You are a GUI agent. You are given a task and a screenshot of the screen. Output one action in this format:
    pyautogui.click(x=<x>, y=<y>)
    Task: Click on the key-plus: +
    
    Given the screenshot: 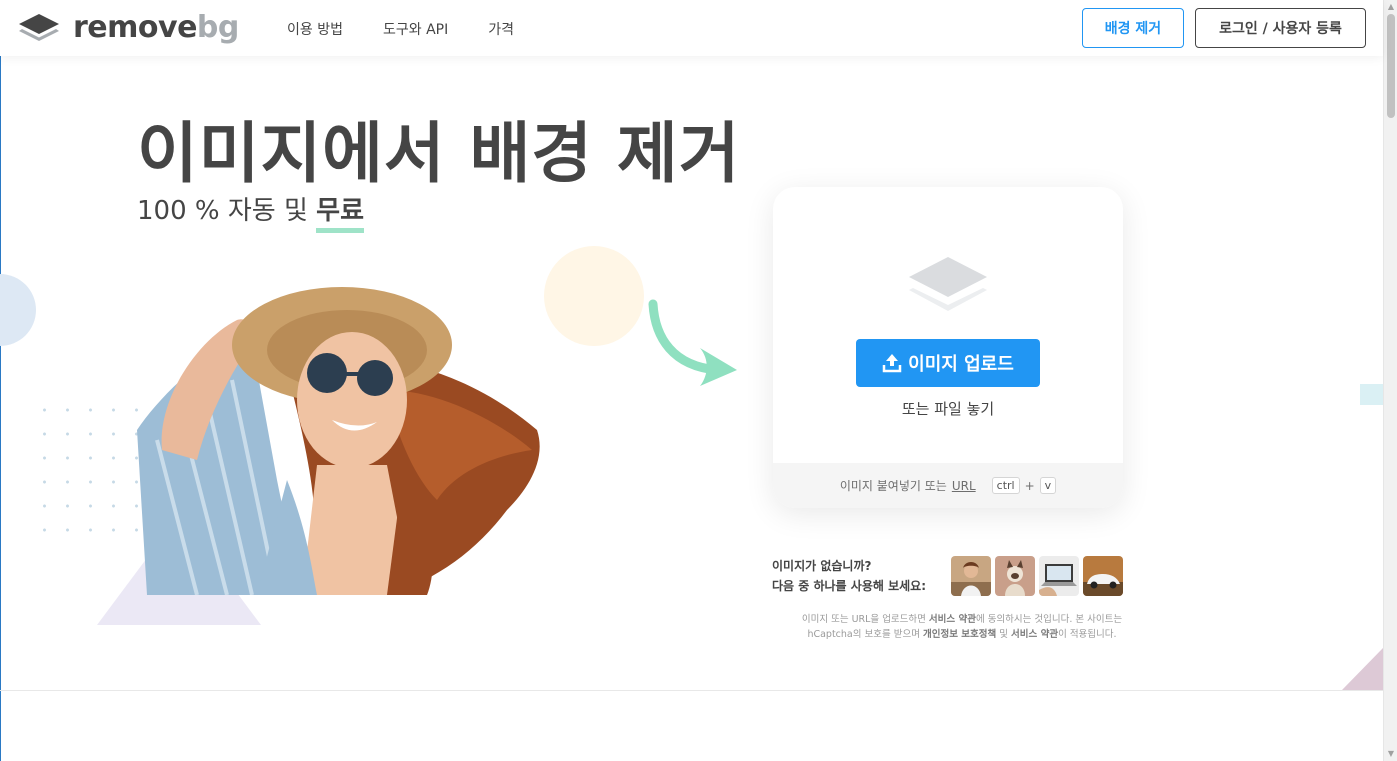 What is the action you would take?
    pyautogui.click(x=1029, y=485)
    